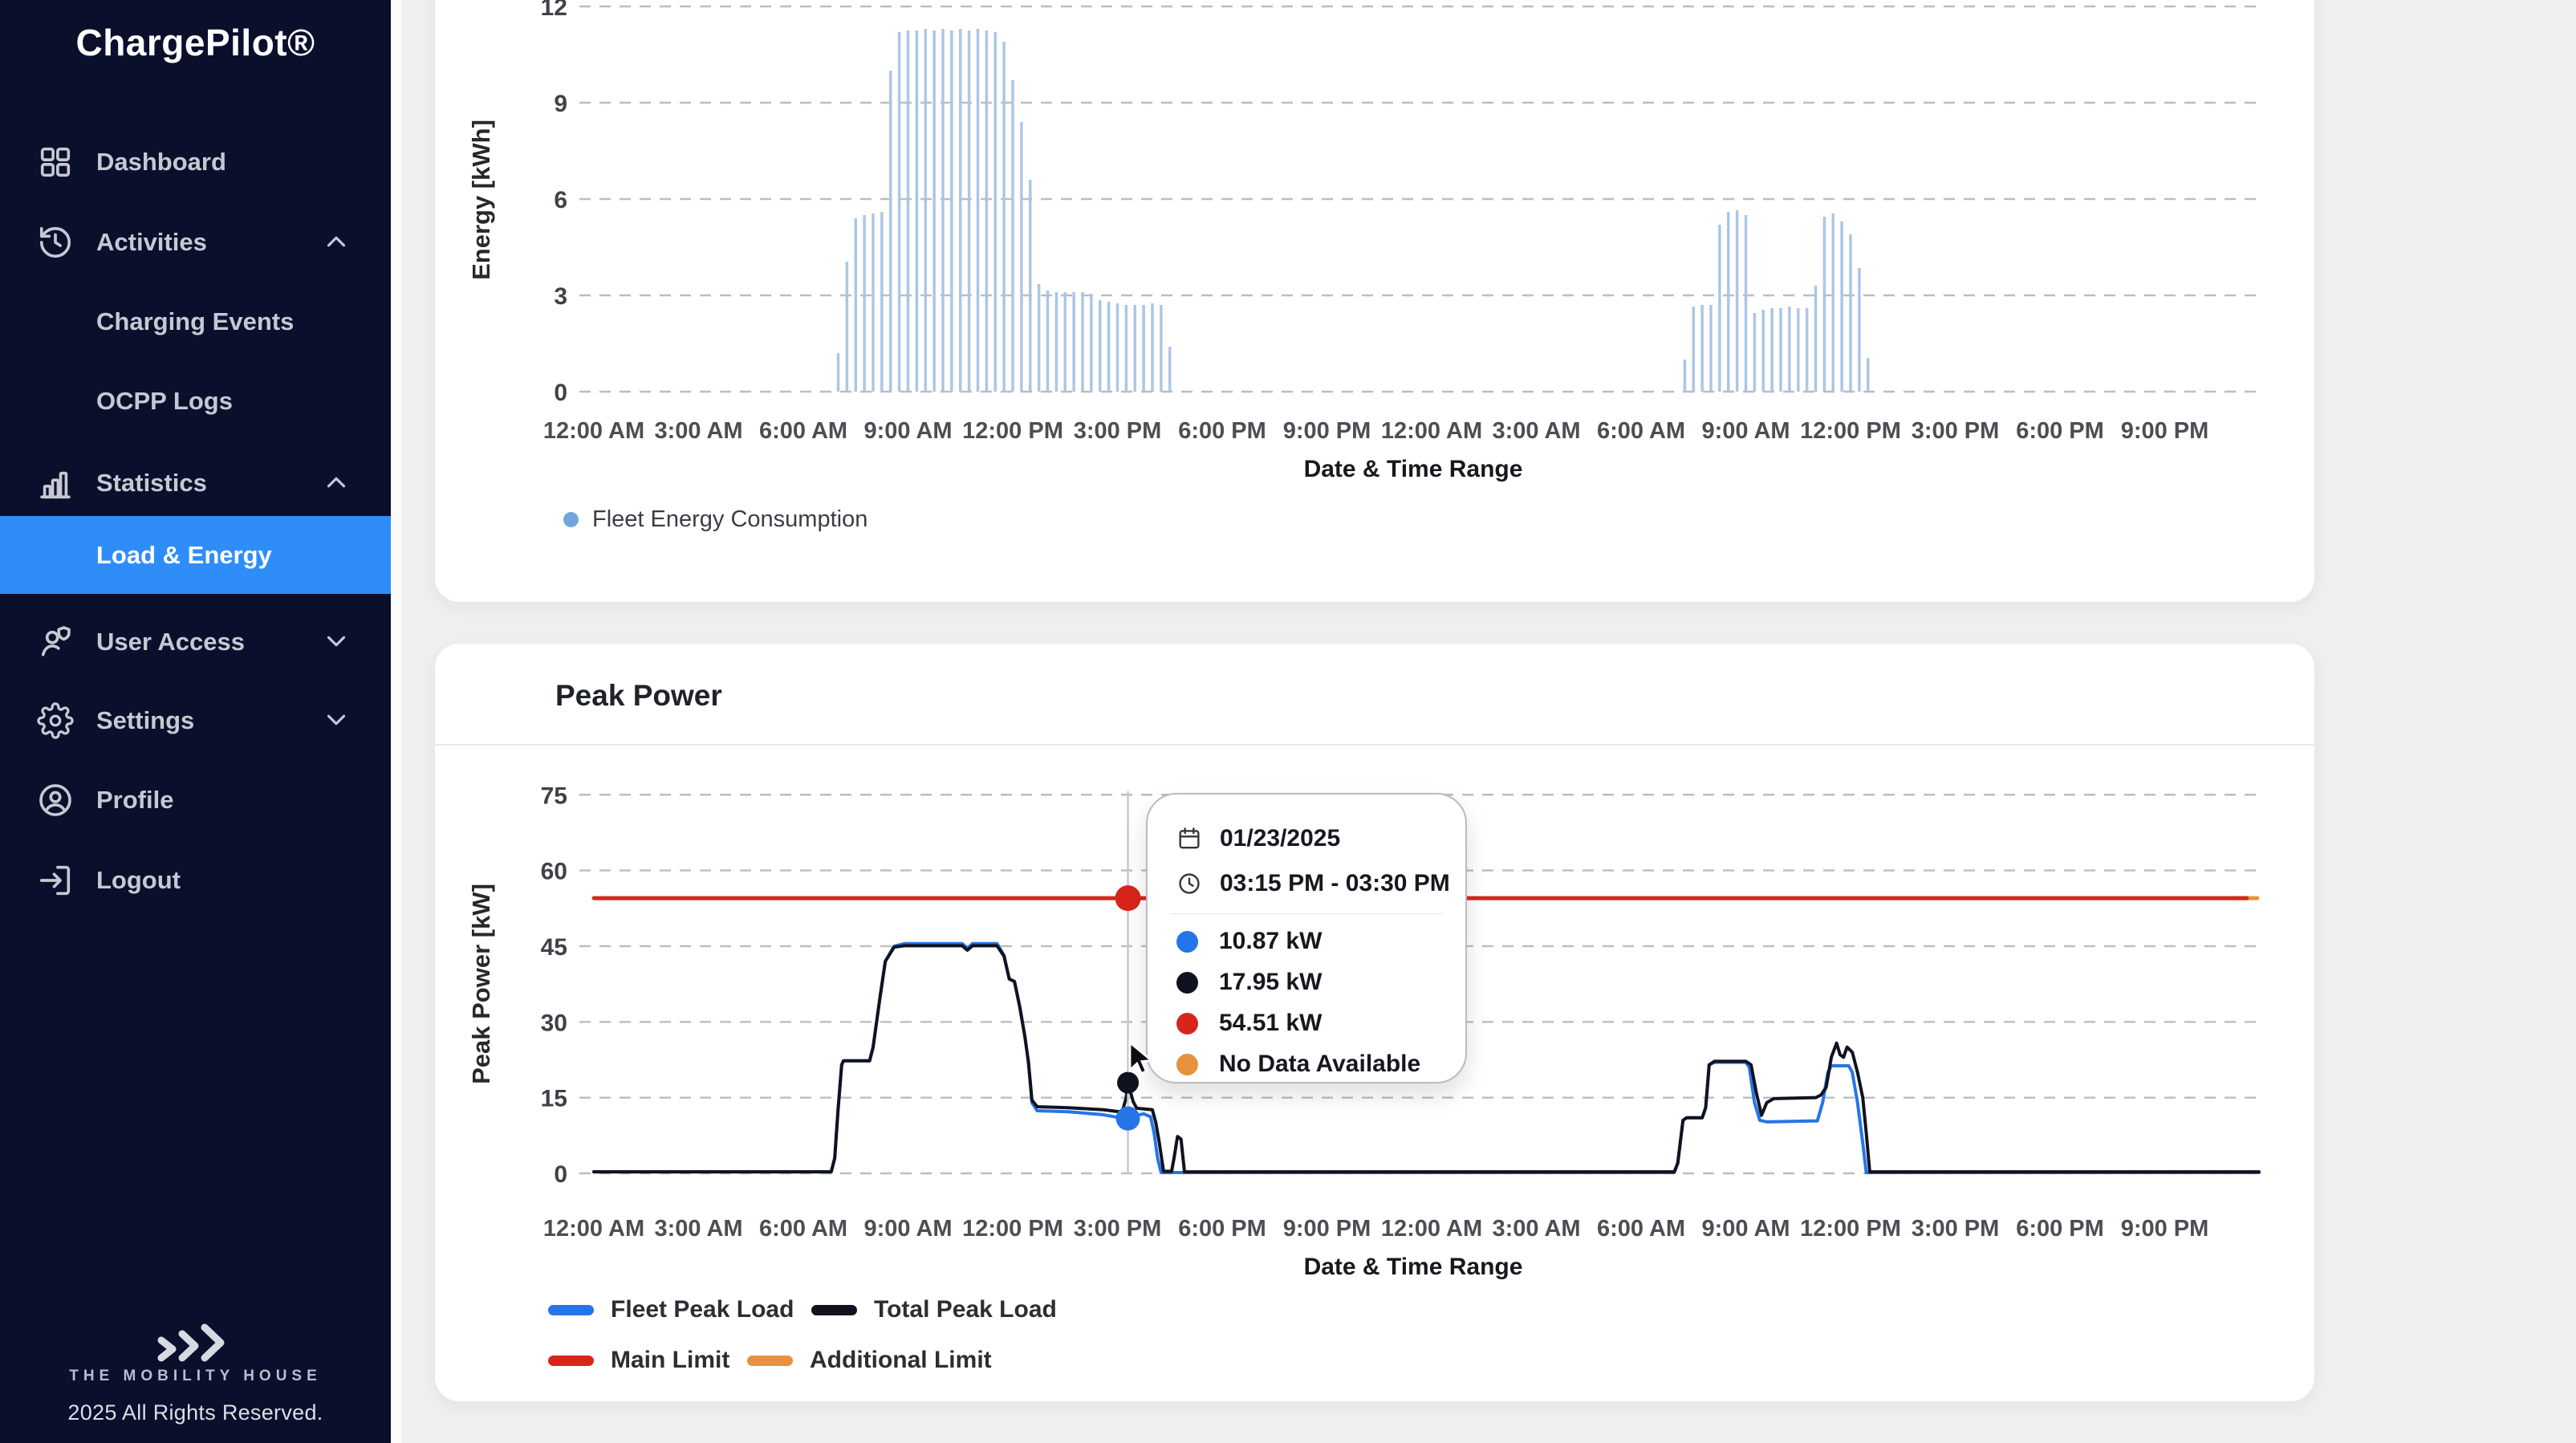 This screenshot has height=1443, width=2576. Describe the element at coordinates (195, 800) in the screenshot. I see `sidebar-item-profile: Profile` at that location.